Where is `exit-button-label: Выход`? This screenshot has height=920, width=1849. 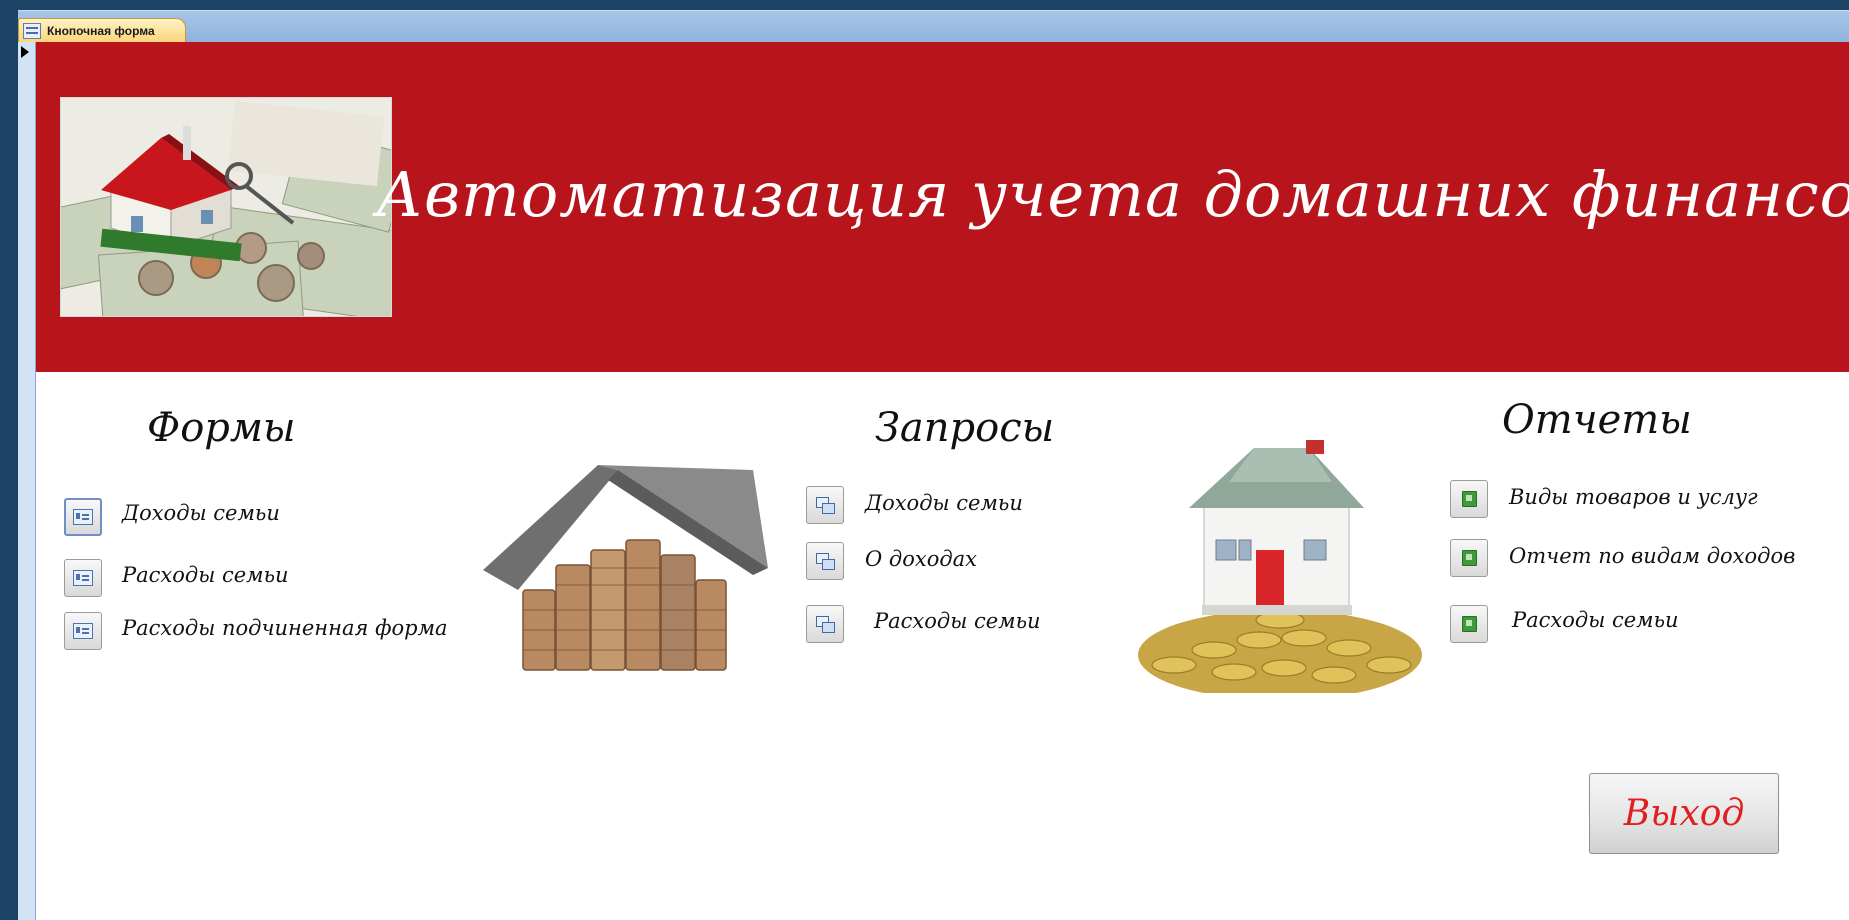 exit-button-label: Выход is located at coordinates (1684, 813).